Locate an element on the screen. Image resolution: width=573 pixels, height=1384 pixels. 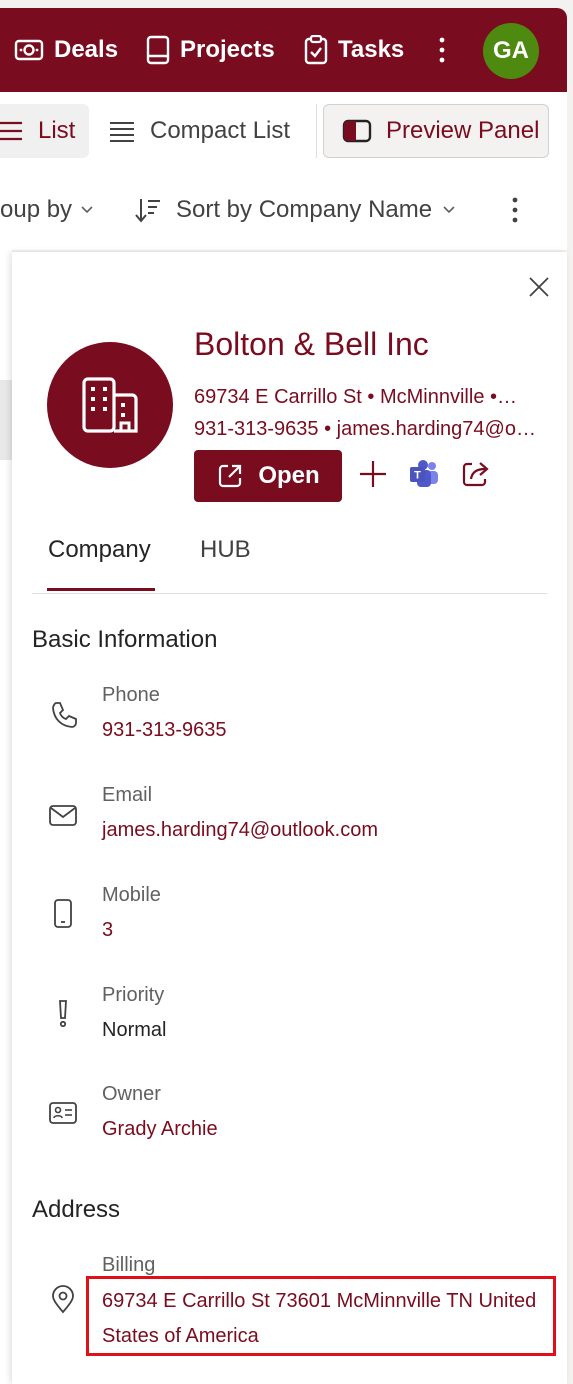
mobile-value: 3 is located at coordinates (107, 930).